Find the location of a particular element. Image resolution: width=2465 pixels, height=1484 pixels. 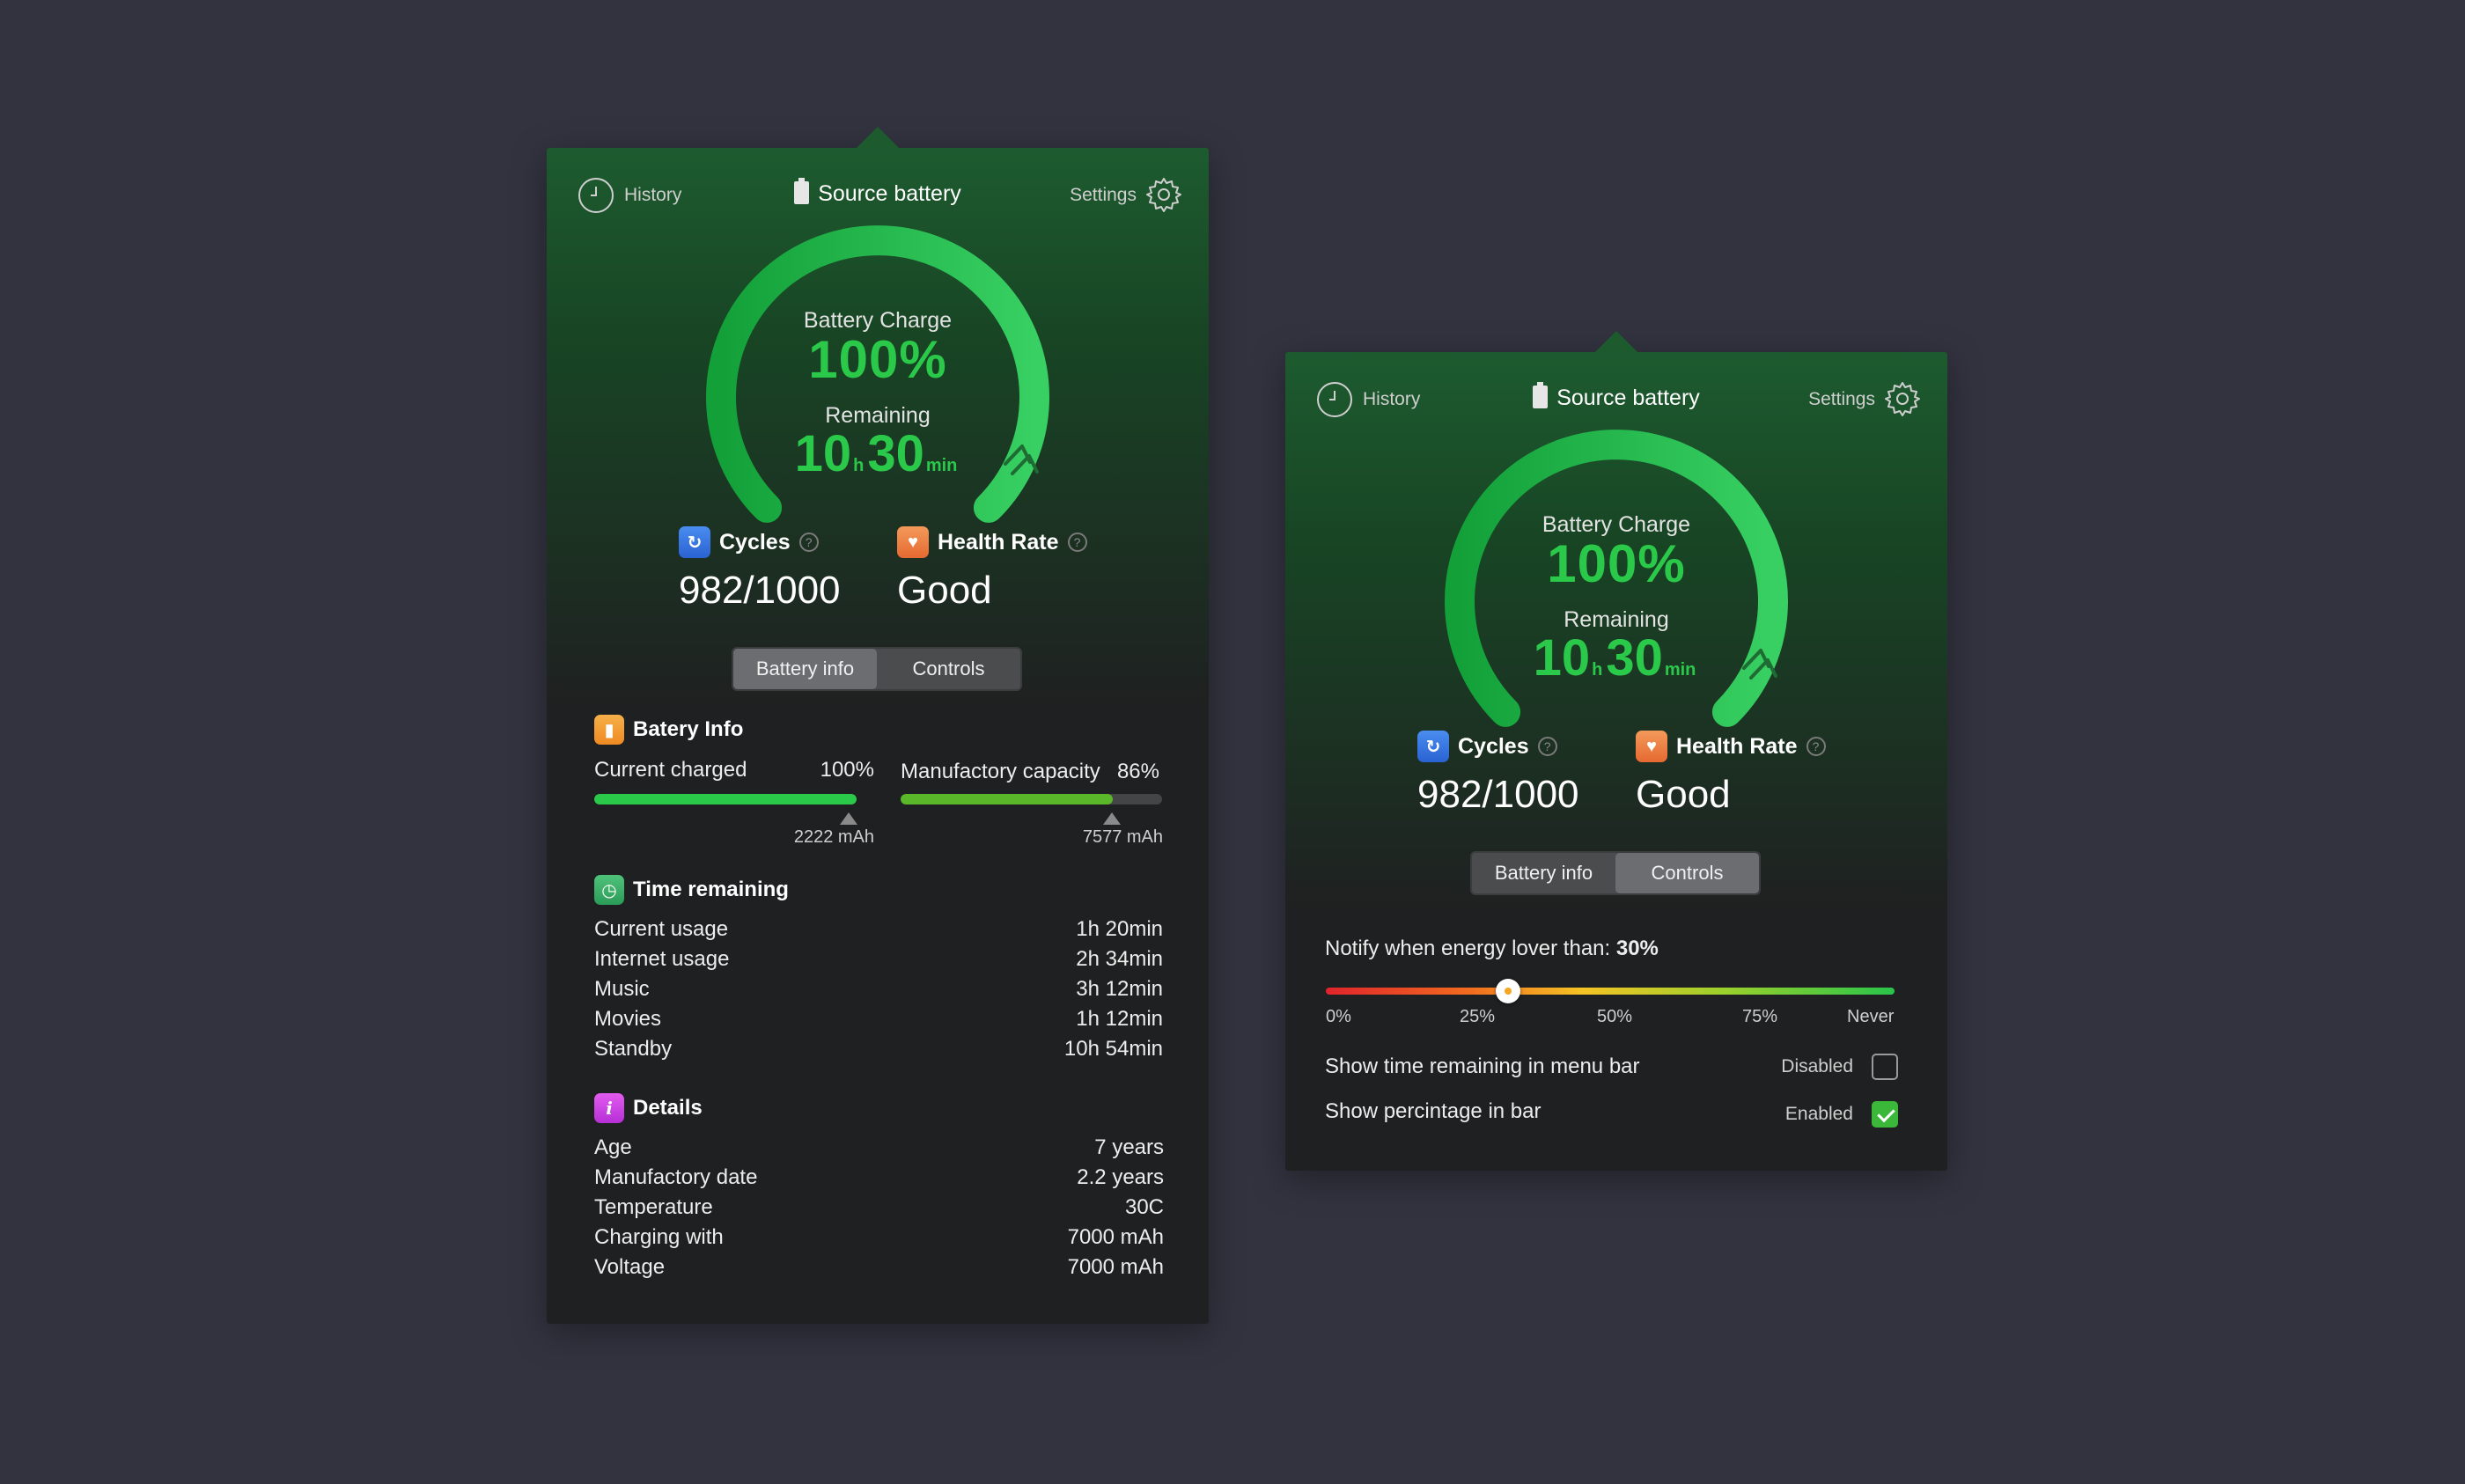

capacity-mah: 7577 mAh is located at coordinates (1122, 837).